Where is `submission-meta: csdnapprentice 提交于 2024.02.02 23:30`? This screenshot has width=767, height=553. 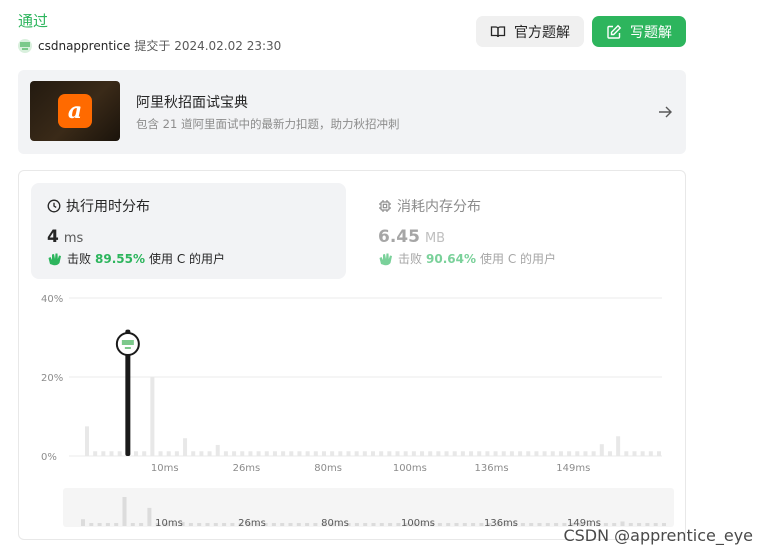 submission-meta: csdnapprentice 提交于 2024.02.02 23:30 is located at coordinates (149, 45).